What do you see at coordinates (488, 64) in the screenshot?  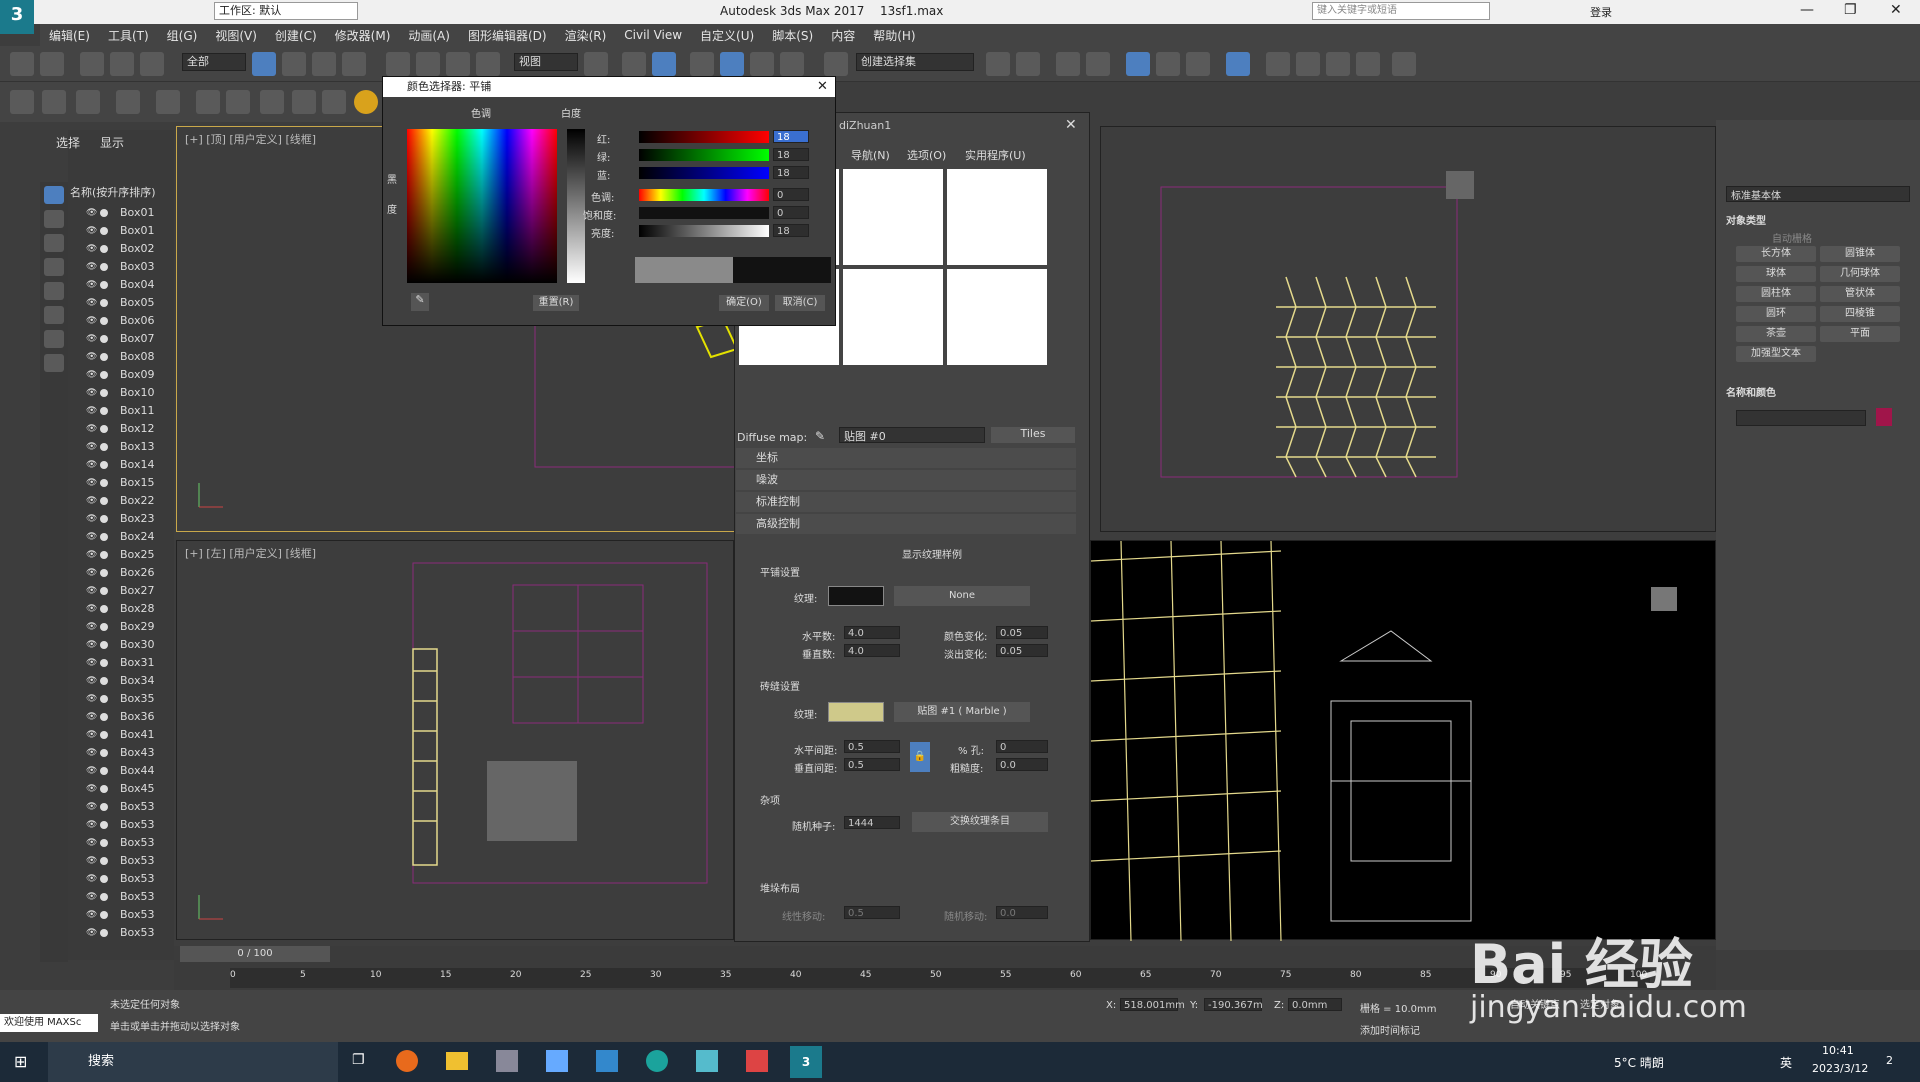 I see `place-icon` at bounding box center [488, 64].